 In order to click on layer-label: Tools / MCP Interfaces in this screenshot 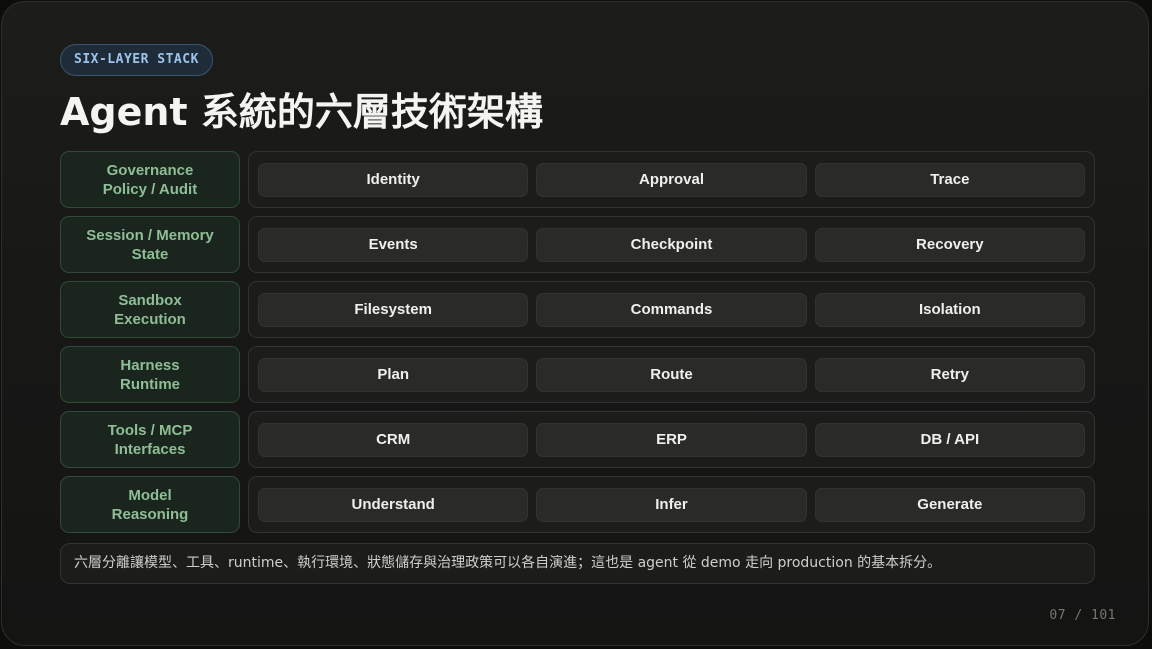, I will do `click(150, 439)`.